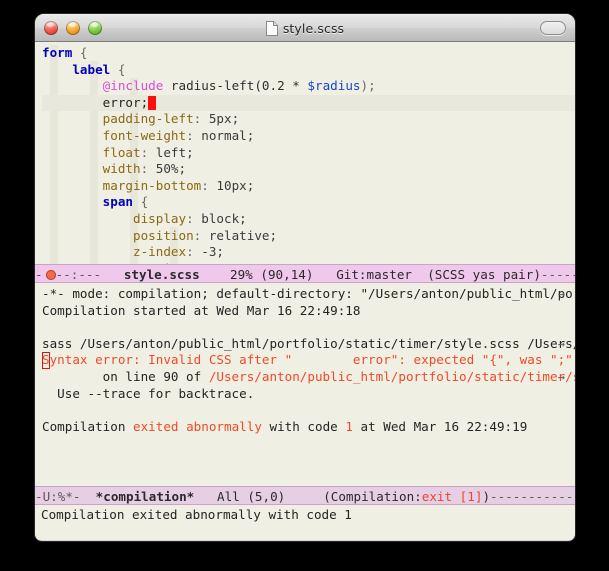  I want to click on document-icon, so click(271, 28).